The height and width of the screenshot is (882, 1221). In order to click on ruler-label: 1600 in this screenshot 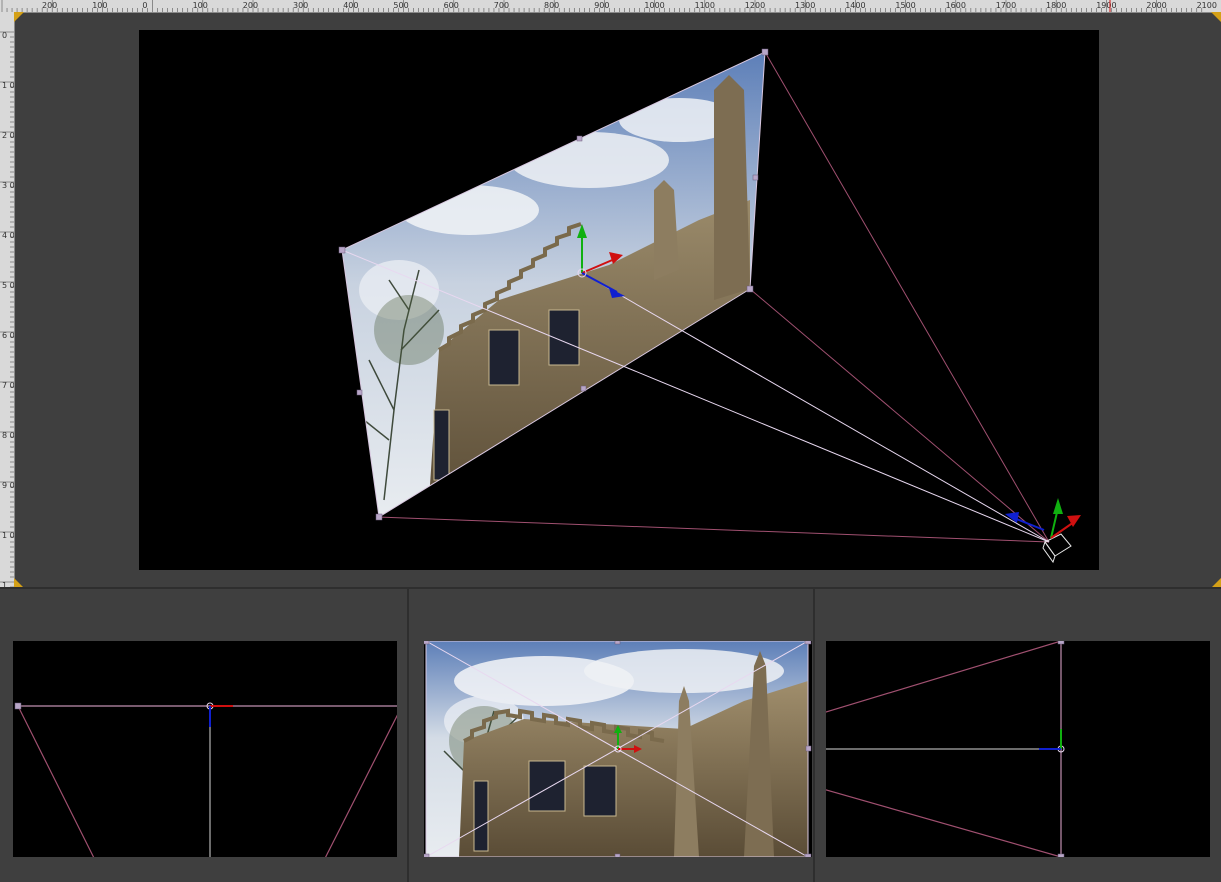, I will do `click(956, 5)`.